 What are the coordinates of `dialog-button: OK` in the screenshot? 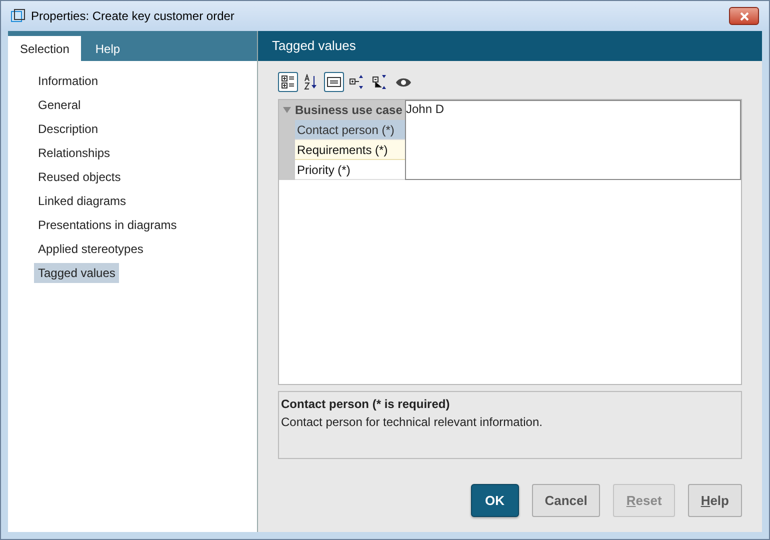 It's located at (494, 500).